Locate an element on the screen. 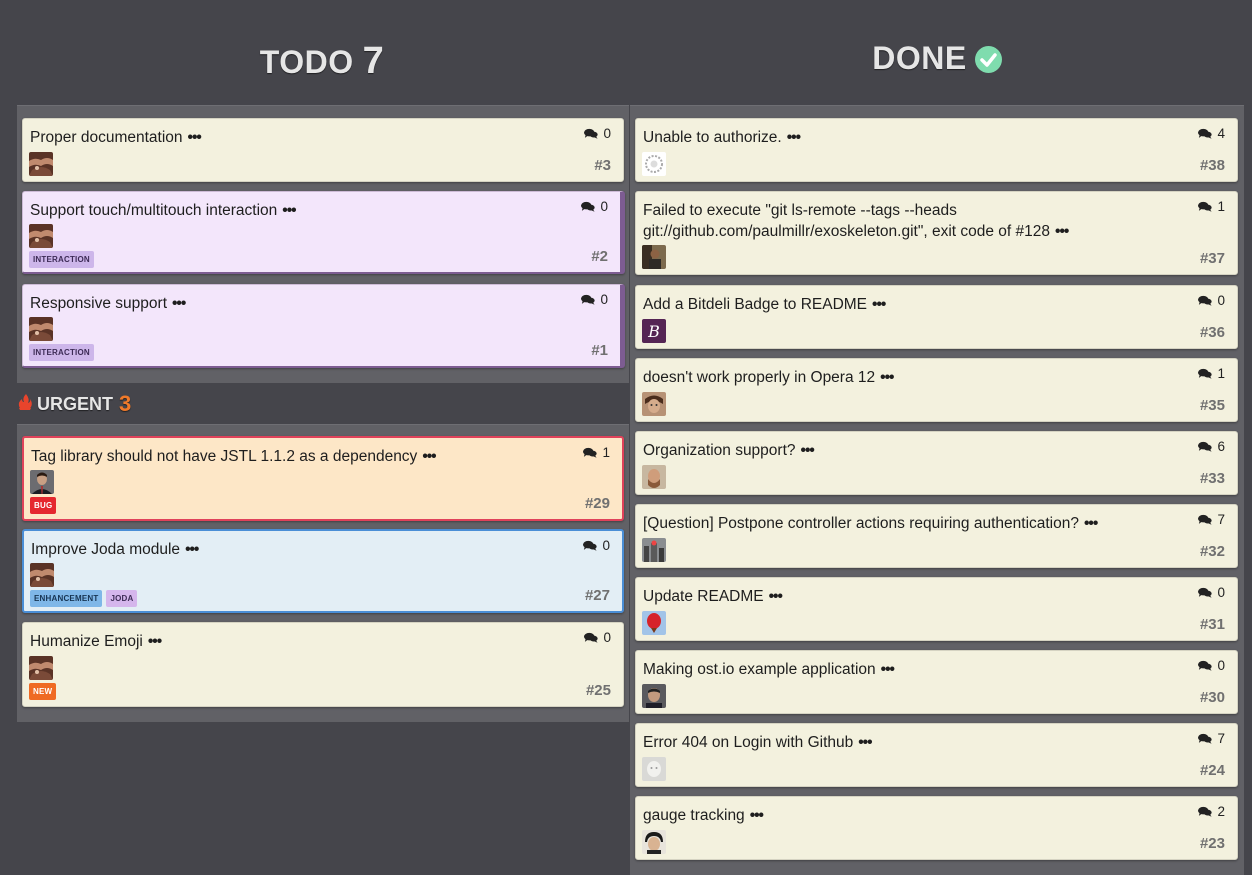  issue-number: #29 is located at coordinates (597, 503).